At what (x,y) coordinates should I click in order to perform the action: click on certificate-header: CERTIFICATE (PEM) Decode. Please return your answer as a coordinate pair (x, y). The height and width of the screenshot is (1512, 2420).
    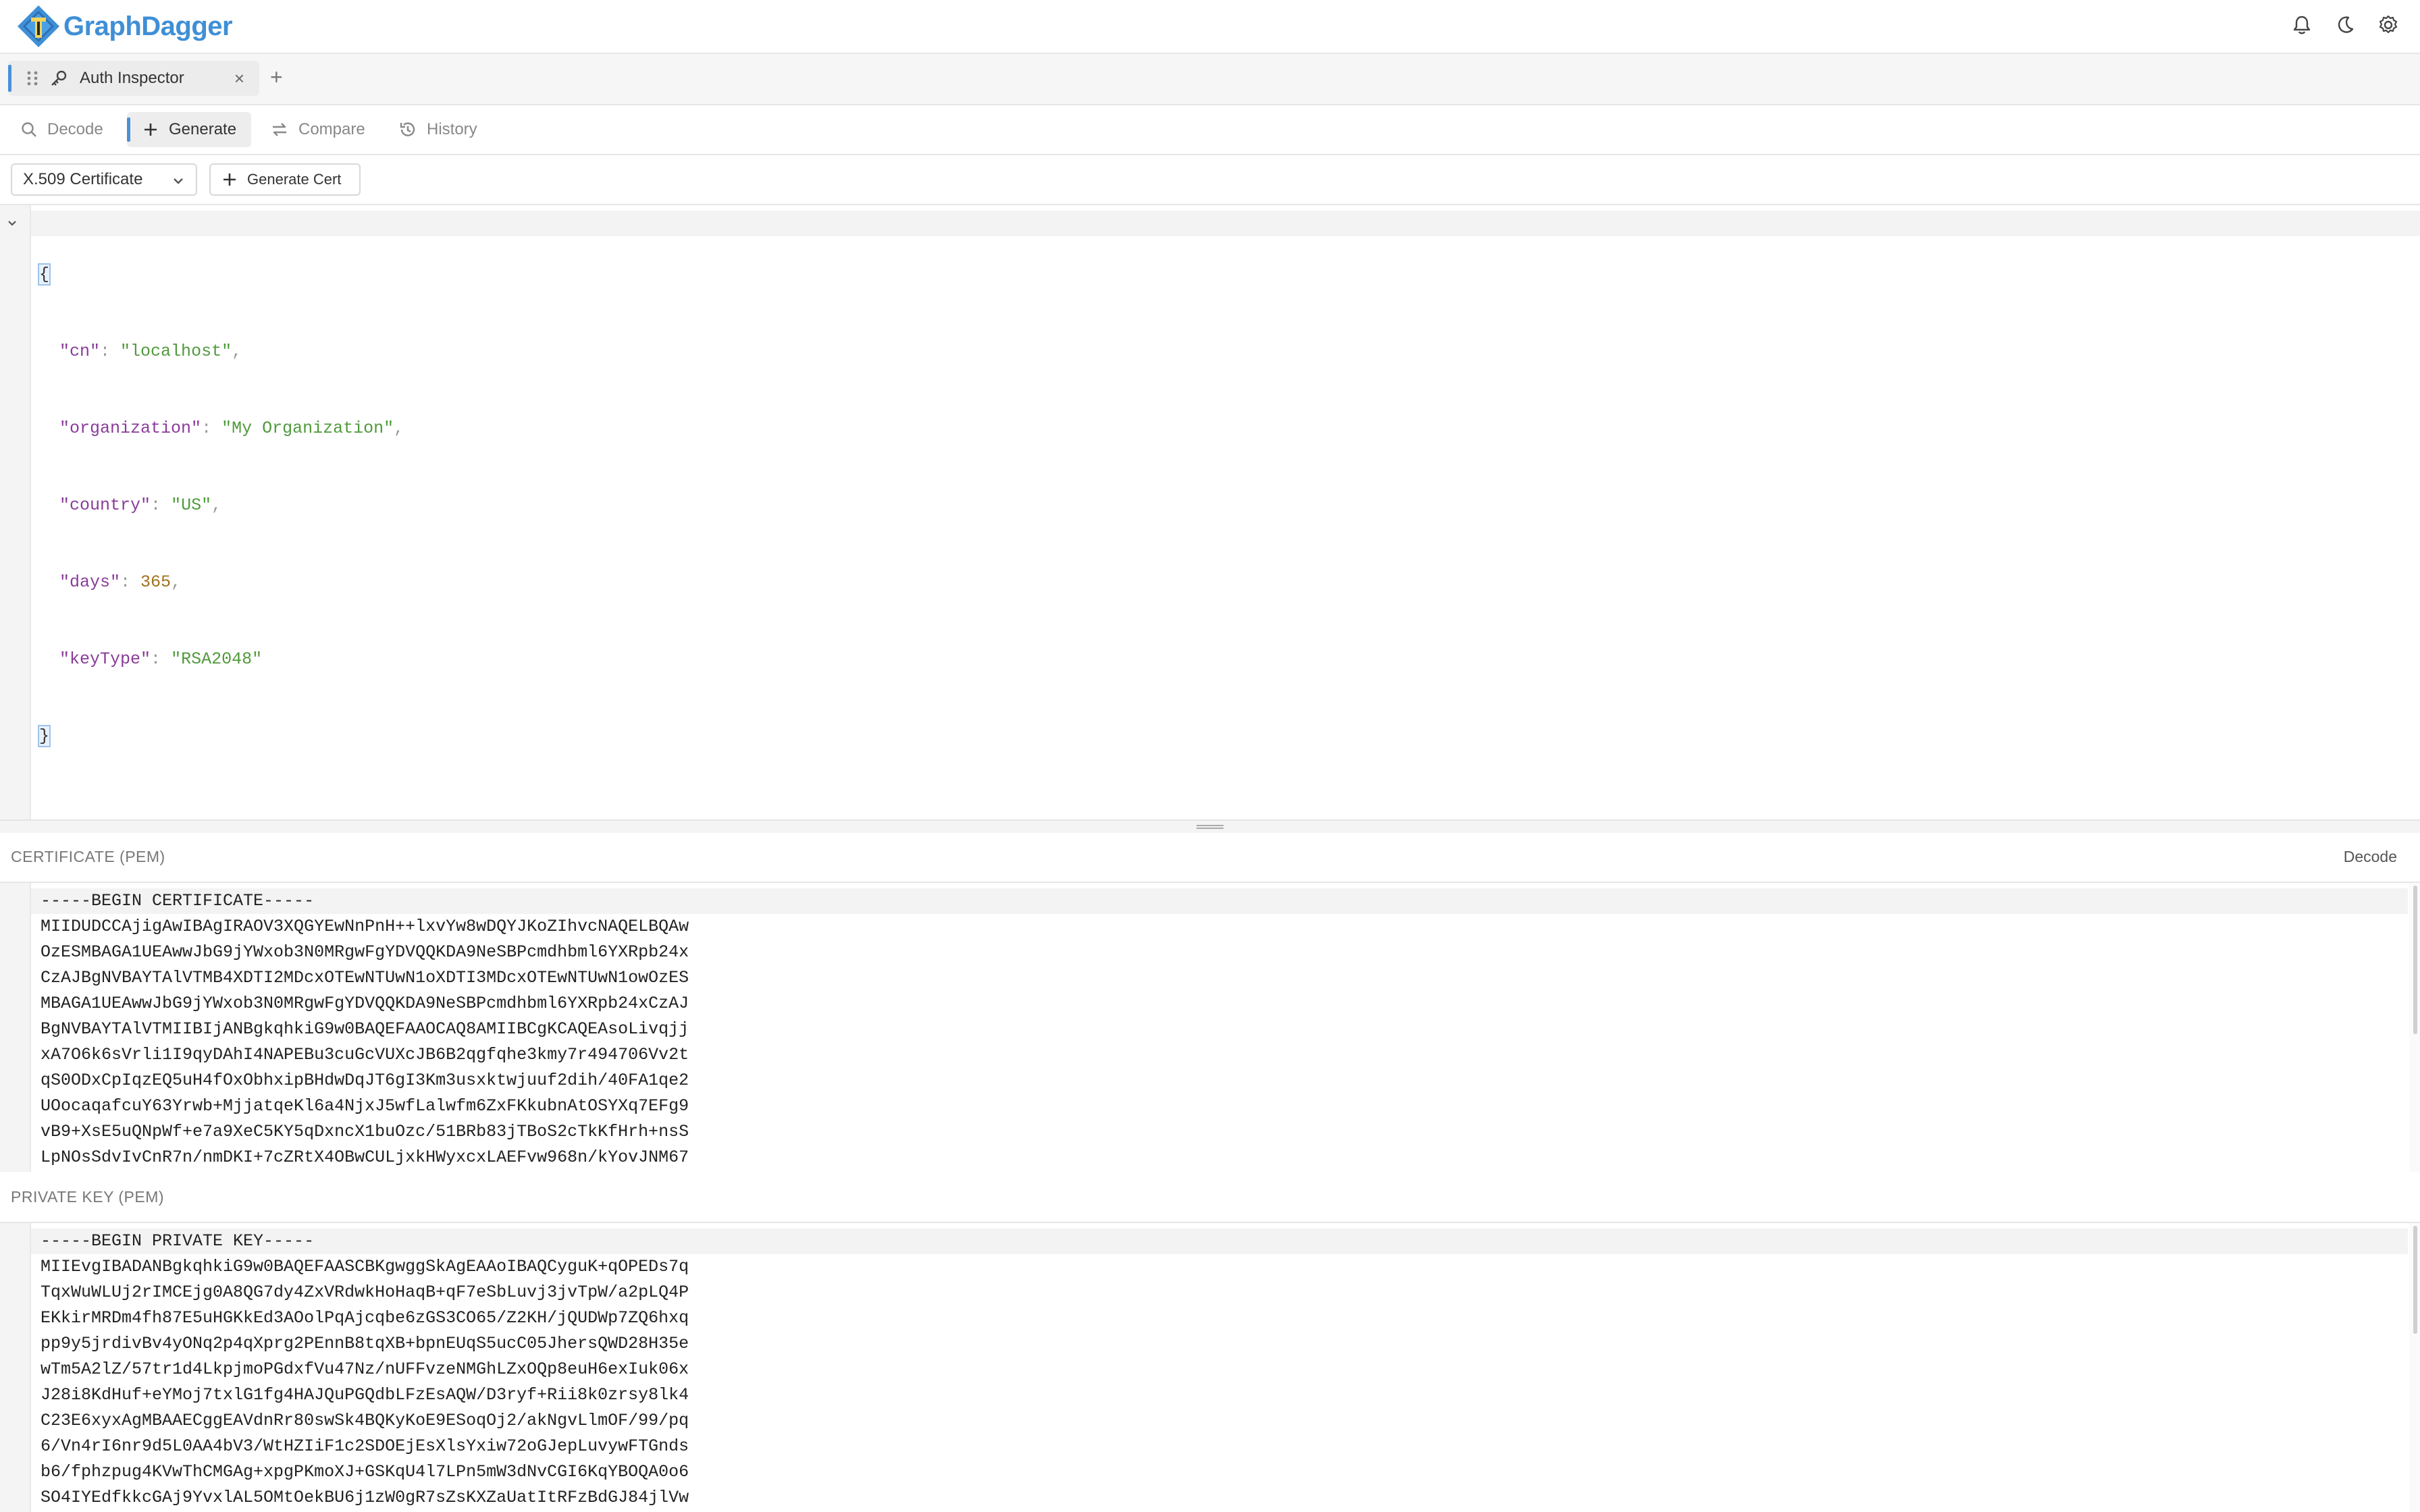
    Looking at the image, I should click on (1210, 858).